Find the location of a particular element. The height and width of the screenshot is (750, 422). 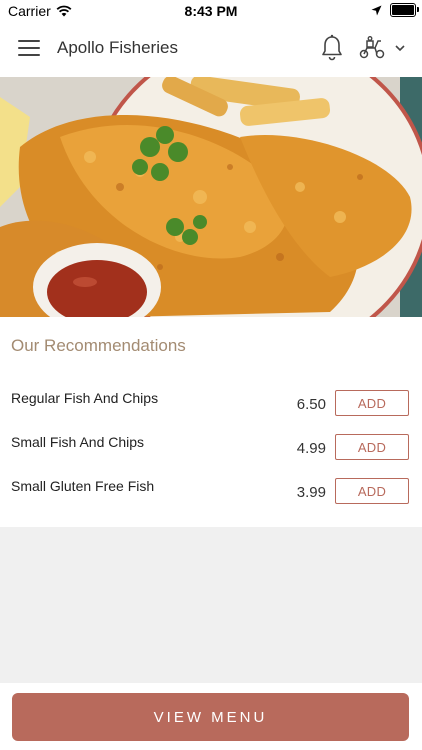

chevron-down-icon is located at coordinates (400, 48).